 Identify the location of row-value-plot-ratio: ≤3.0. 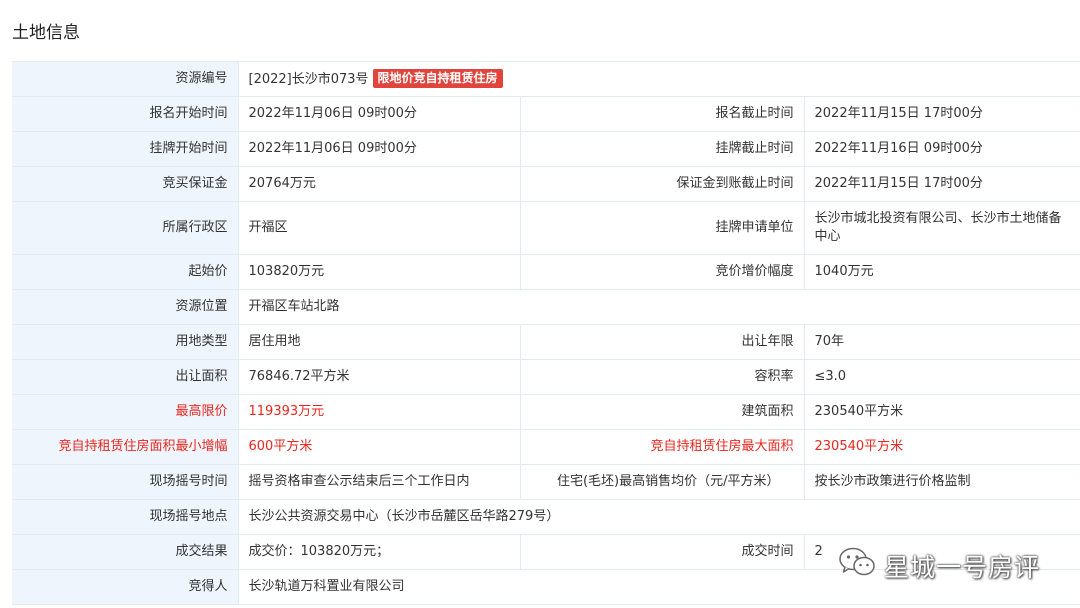
(942, 377).